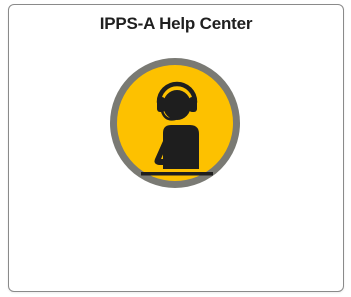  I want to click on tile-title: IPPS-A Help Center, so click(176, 23).